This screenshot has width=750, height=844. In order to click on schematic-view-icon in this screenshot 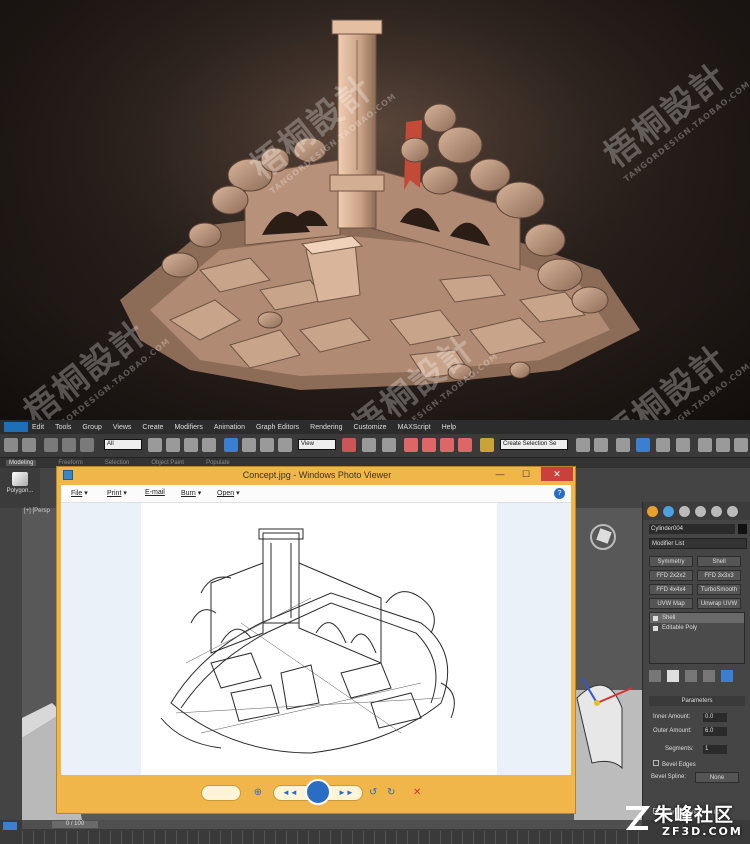, I will do `click(683, 445)`.